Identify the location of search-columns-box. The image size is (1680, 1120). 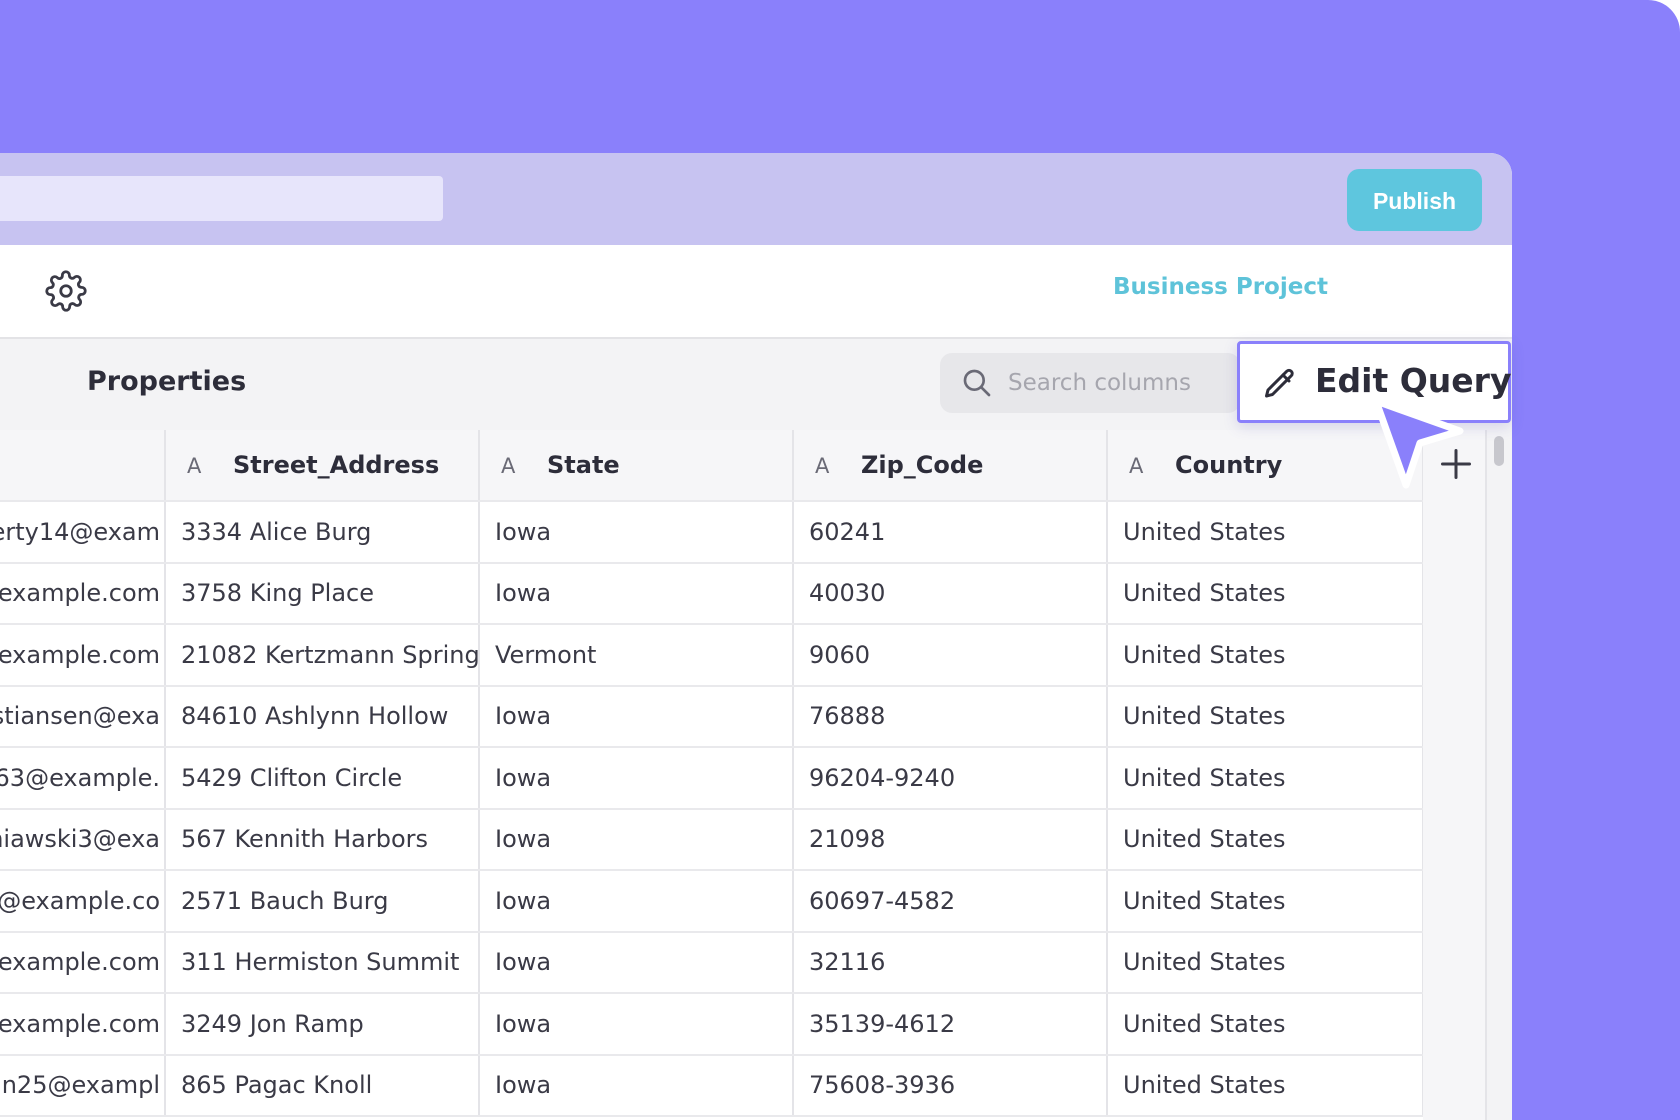
(1090, 383).